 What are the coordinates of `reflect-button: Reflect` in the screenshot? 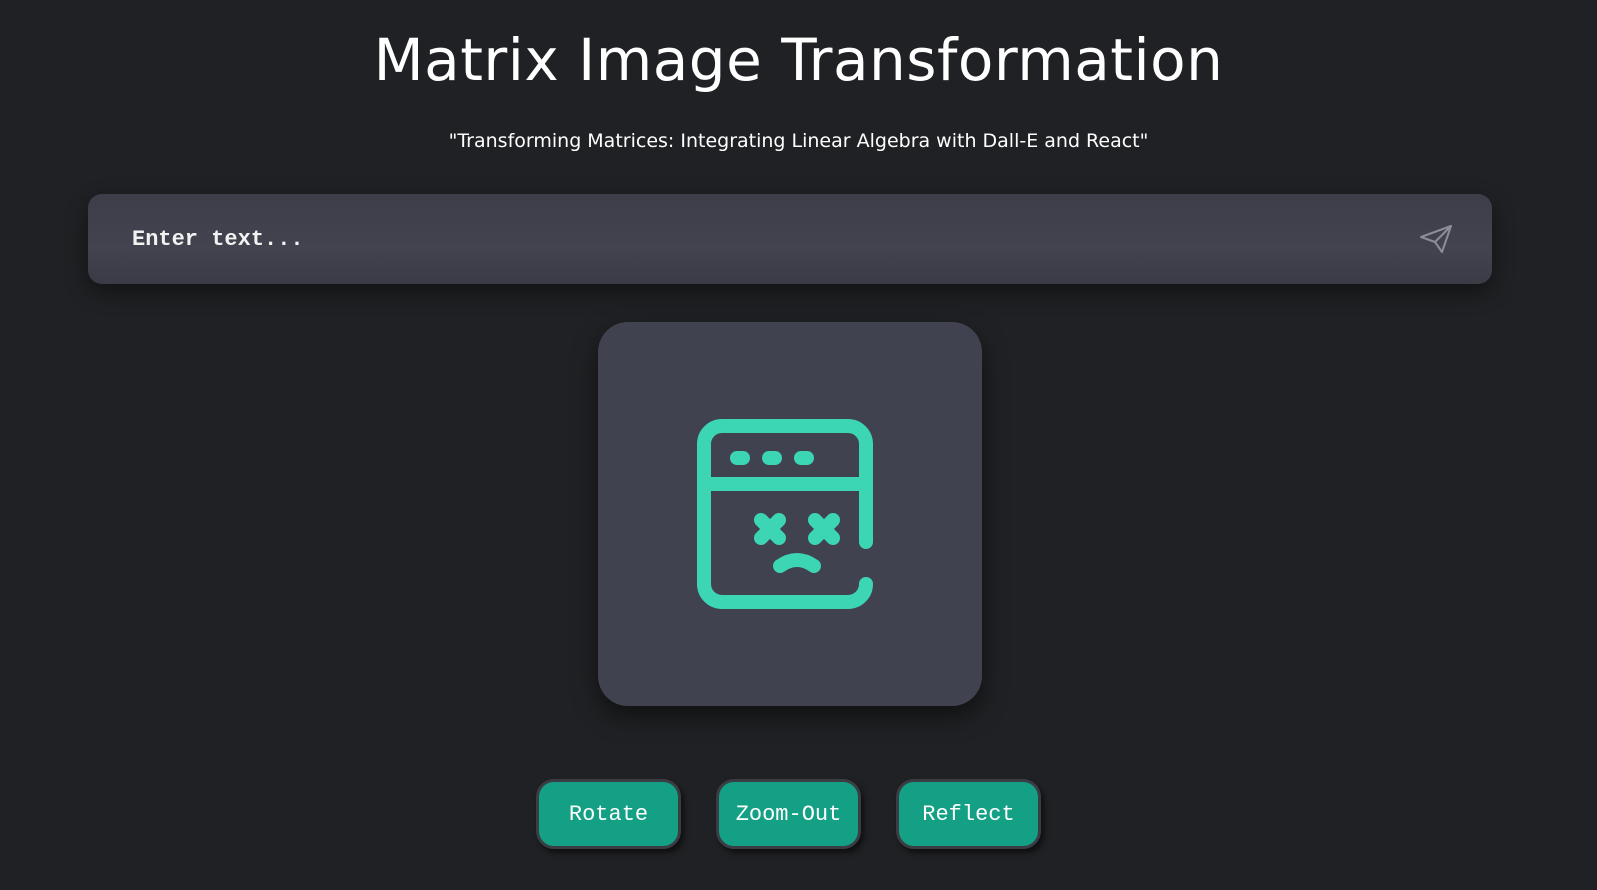 It's located at (968, 814).